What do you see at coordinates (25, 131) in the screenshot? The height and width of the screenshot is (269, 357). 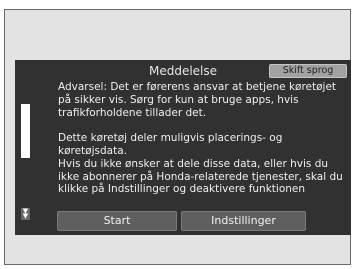 I see `scroll-thumb` at bounding box center [25, 131].